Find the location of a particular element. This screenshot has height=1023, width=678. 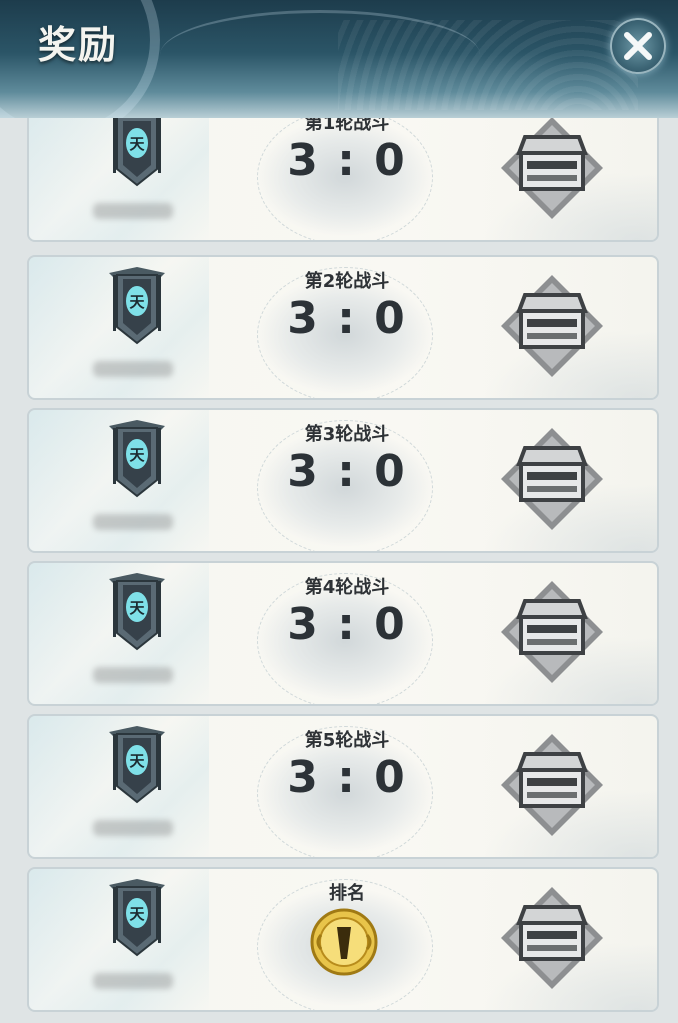

round-label: 第1轮战斗 is located at coordinates (347, 126).